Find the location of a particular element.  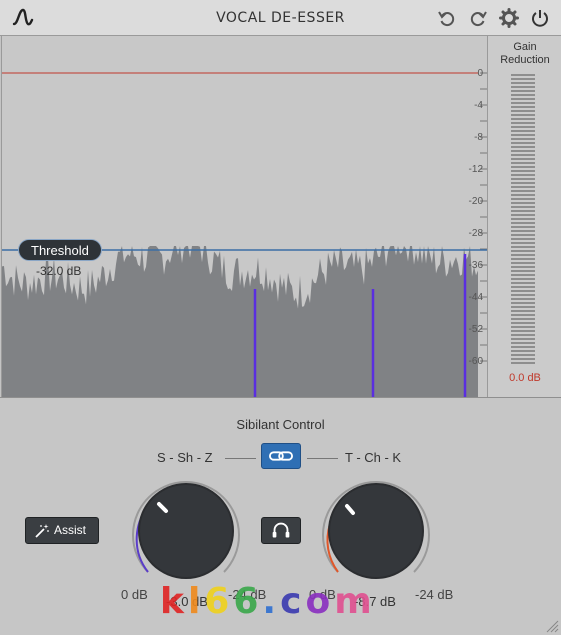

watermark-char: . is located at coordinates (271, 601).